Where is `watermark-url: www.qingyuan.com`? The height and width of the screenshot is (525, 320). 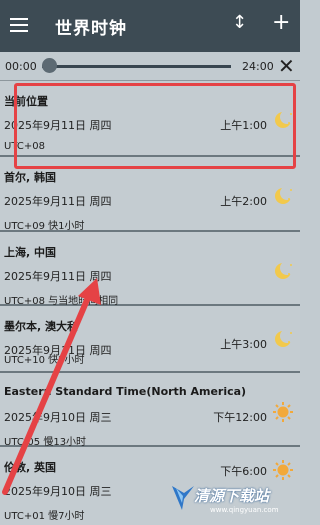
watermark-url: www.qingyuan.com is located at coordinates (244, 510).